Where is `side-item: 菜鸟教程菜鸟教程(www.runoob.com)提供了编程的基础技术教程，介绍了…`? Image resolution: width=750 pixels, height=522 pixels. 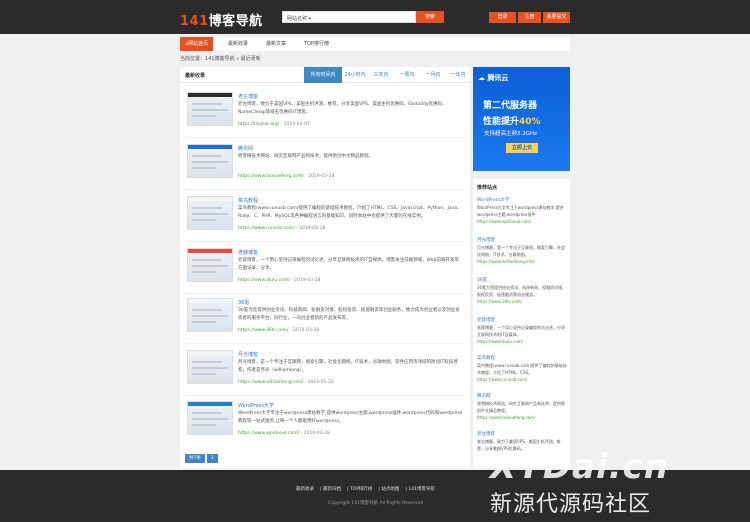 side-item: 菜鸟教程菜鸟教程(www.runoob.com)提供了编程的基础技术教程，介绍了… is located at coordinates (522, 368).